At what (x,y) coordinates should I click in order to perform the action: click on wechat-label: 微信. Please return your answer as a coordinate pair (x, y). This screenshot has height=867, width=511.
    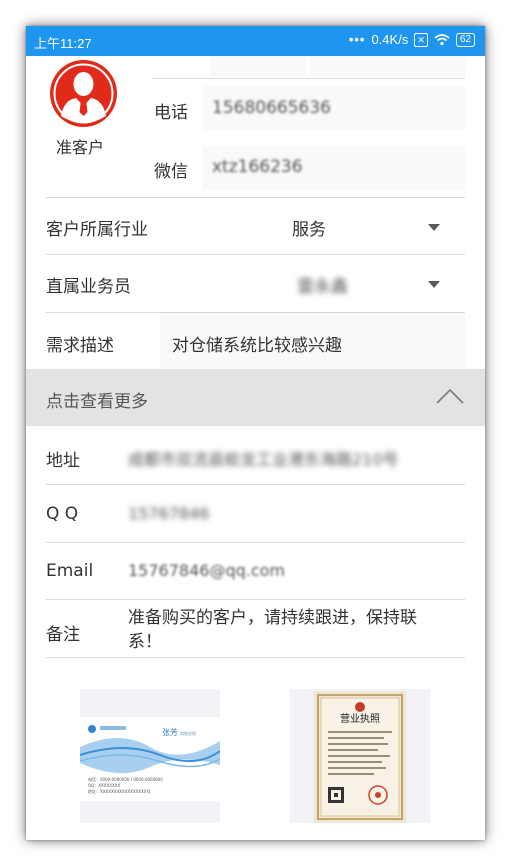
    Looking at the image, I should click on (171, 172).